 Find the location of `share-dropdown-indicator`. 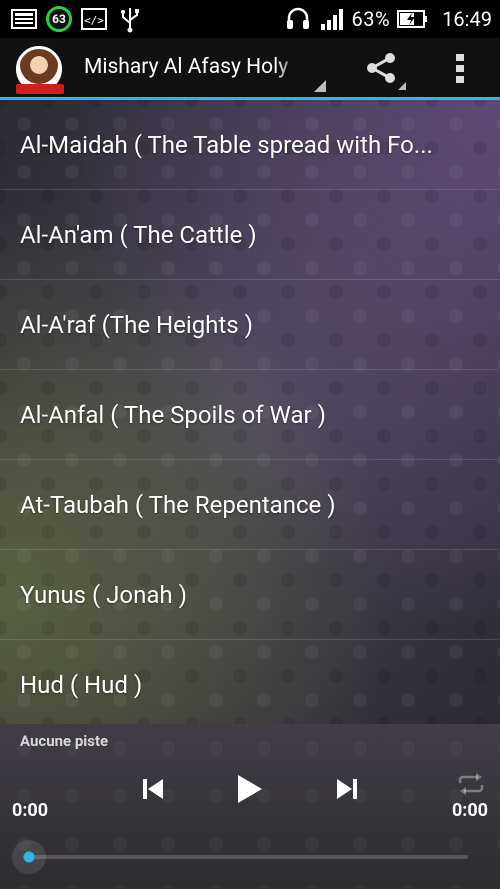

share-dropdown-indicator is located at coordinates (402, 86).